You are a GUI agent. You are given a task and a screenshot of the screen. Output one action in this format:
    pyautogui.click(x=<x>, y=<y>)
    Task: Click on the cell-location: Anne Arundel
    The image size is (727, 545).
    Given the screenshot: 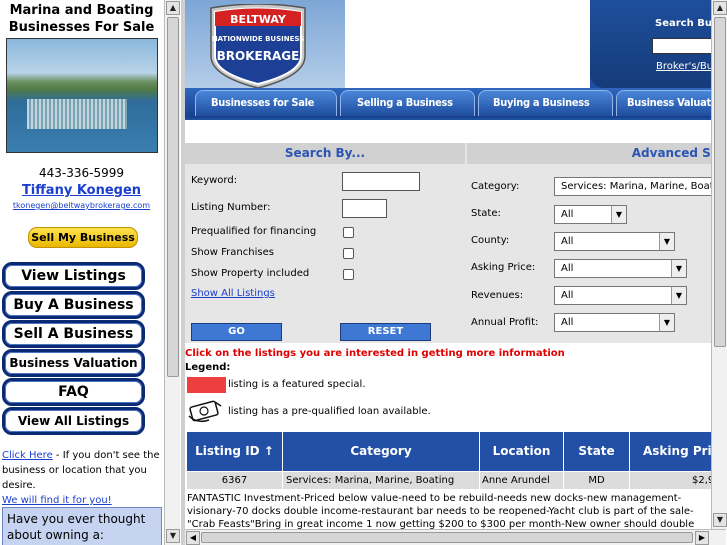 What is the action you would take?
    pyautogui.click(x=522, y=480)
    